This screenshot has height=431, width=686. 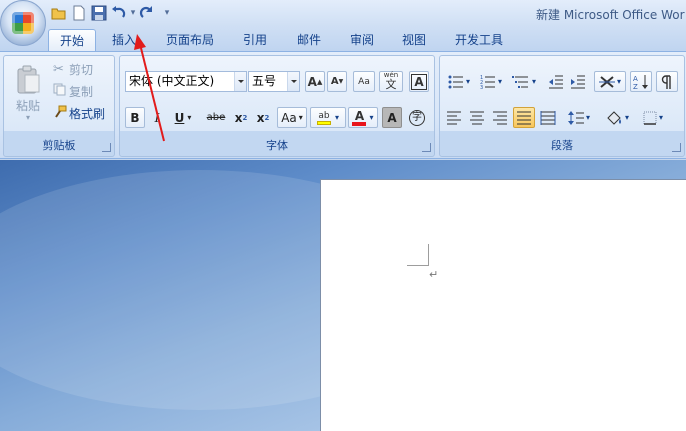 I want to click on svg-text: A, so click(x=635, y=79).